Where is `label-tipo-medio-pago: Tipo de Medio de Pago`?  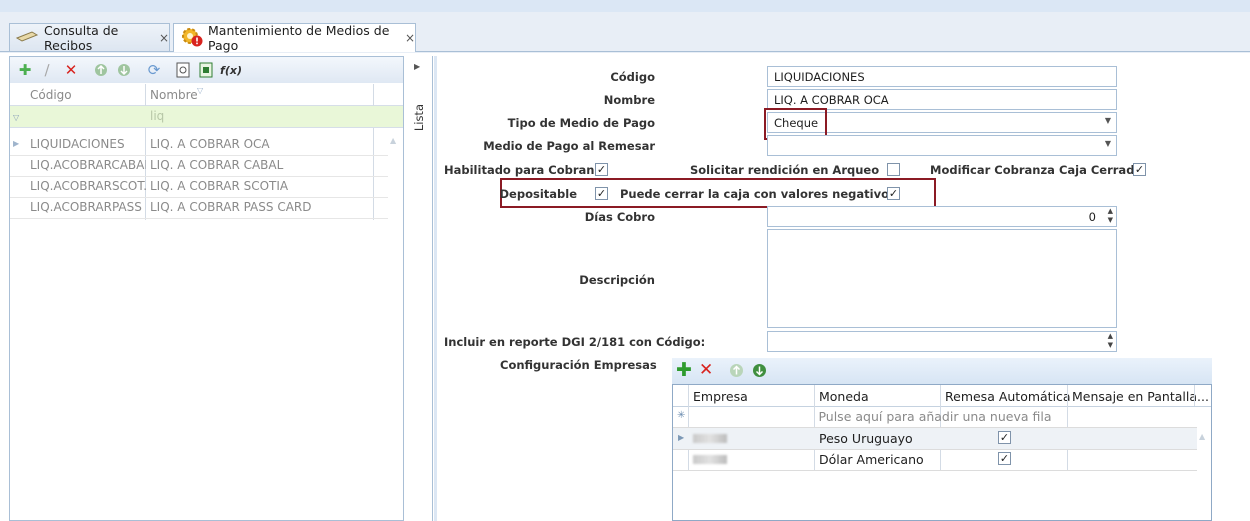
label-tipo-medio-pago: Tipo de Medio de Pago is located at coordinates (581, 123).